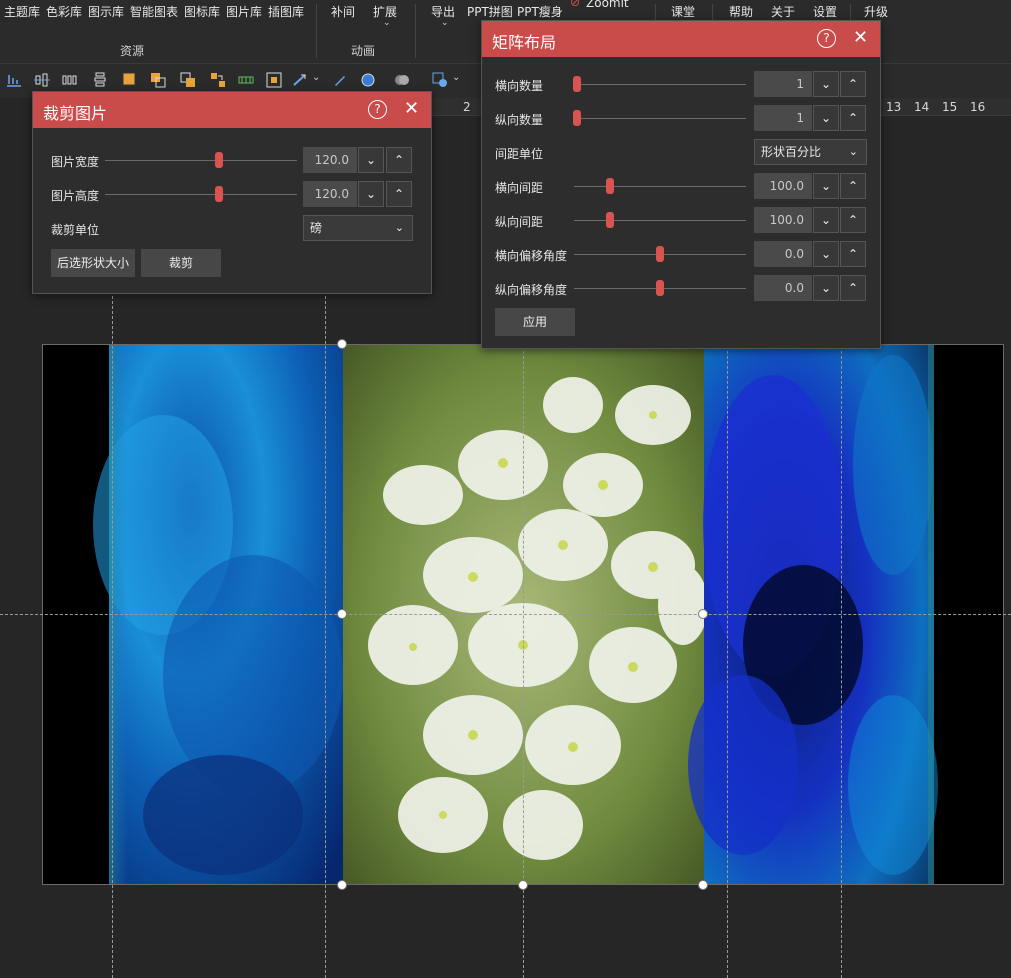  What do you see at coordinates (64, 11) in the screenshot?
I see `color-library-button: 色彩库` at bounding box center [64, 11].